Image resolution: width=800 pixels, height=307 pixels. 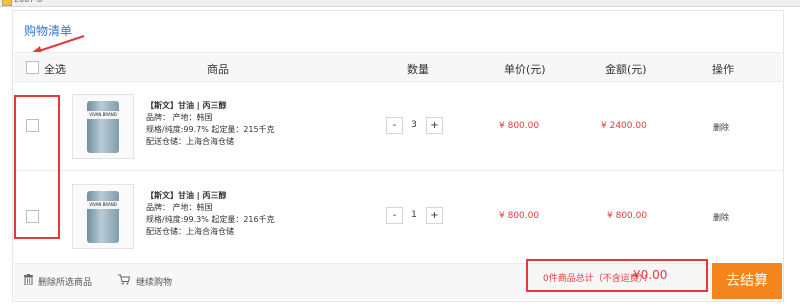 What do you see at coordinates (747, 281) in the screenshot?
I see `checkout-button: 去结算` at bounding box center [747, 281].